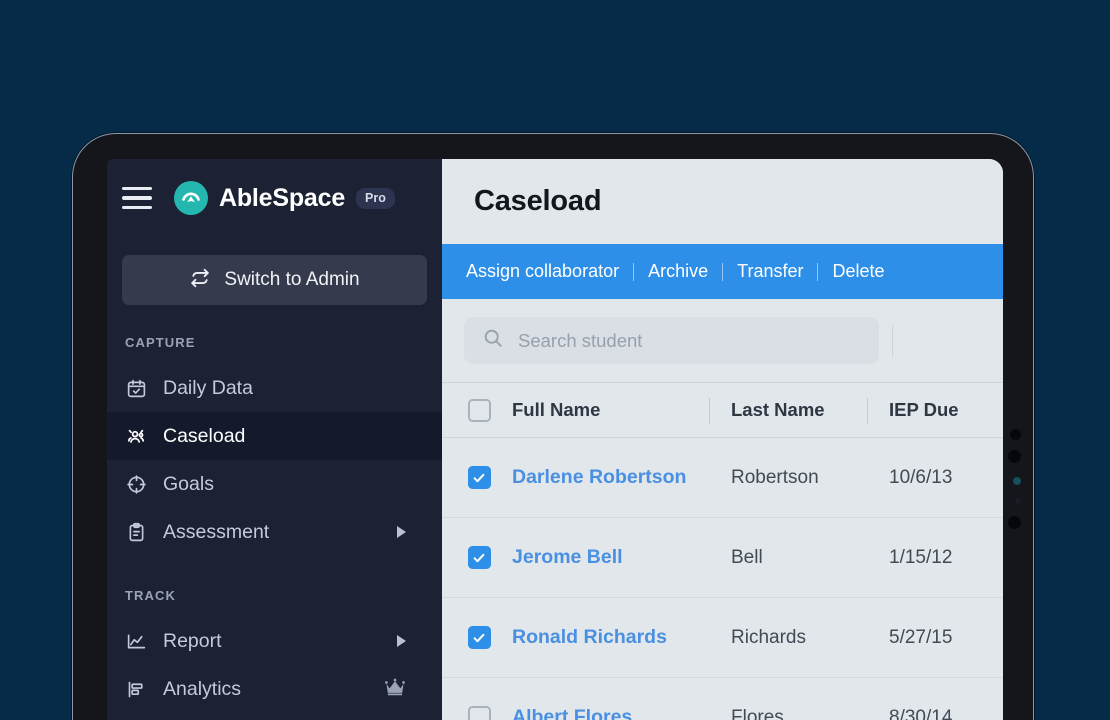 The height and width of the screenshot is (720, 1110). I want to click on sidebar-brand-row: AbleSpace Pro, so click(274, 198).